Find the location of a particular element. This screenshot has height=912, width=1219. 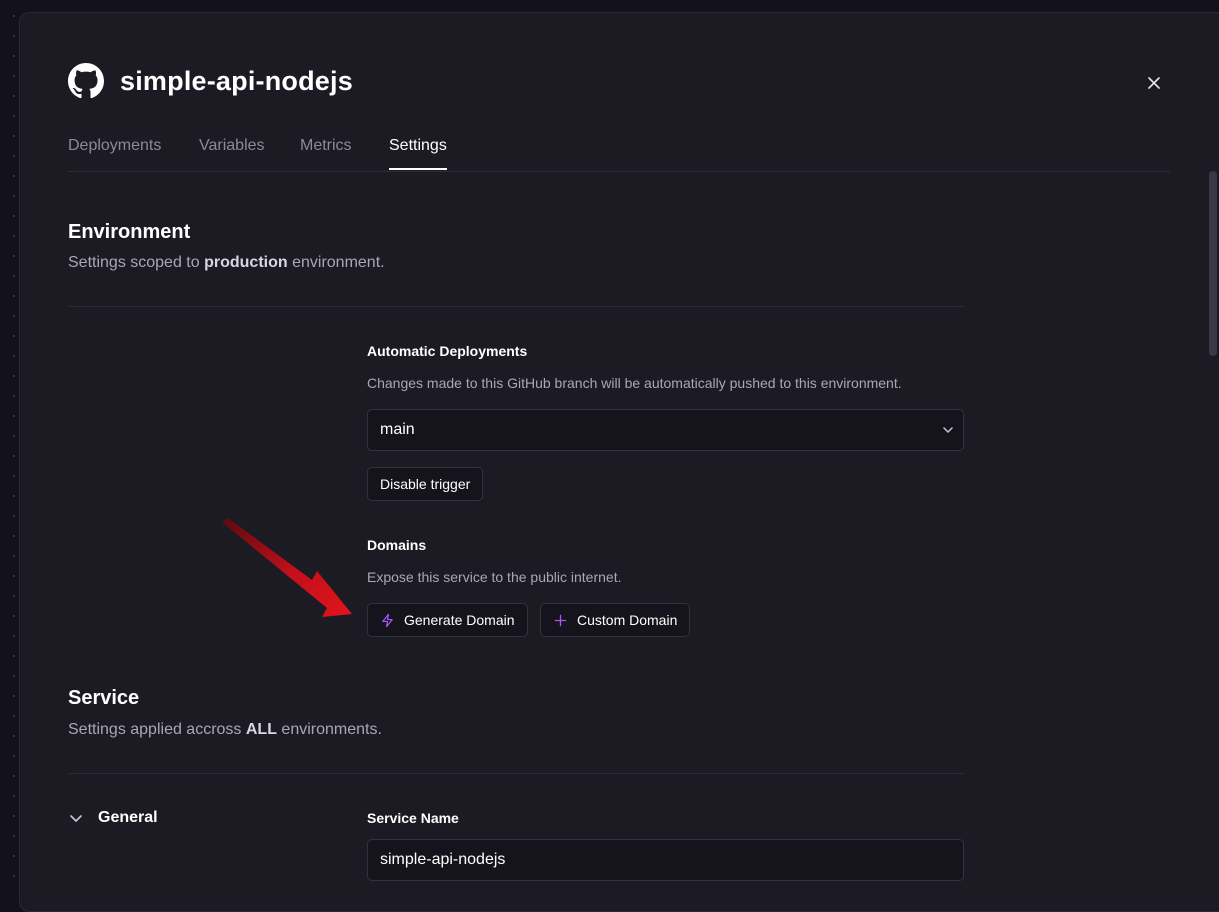

close-button is located at coordinates (1154, 83).